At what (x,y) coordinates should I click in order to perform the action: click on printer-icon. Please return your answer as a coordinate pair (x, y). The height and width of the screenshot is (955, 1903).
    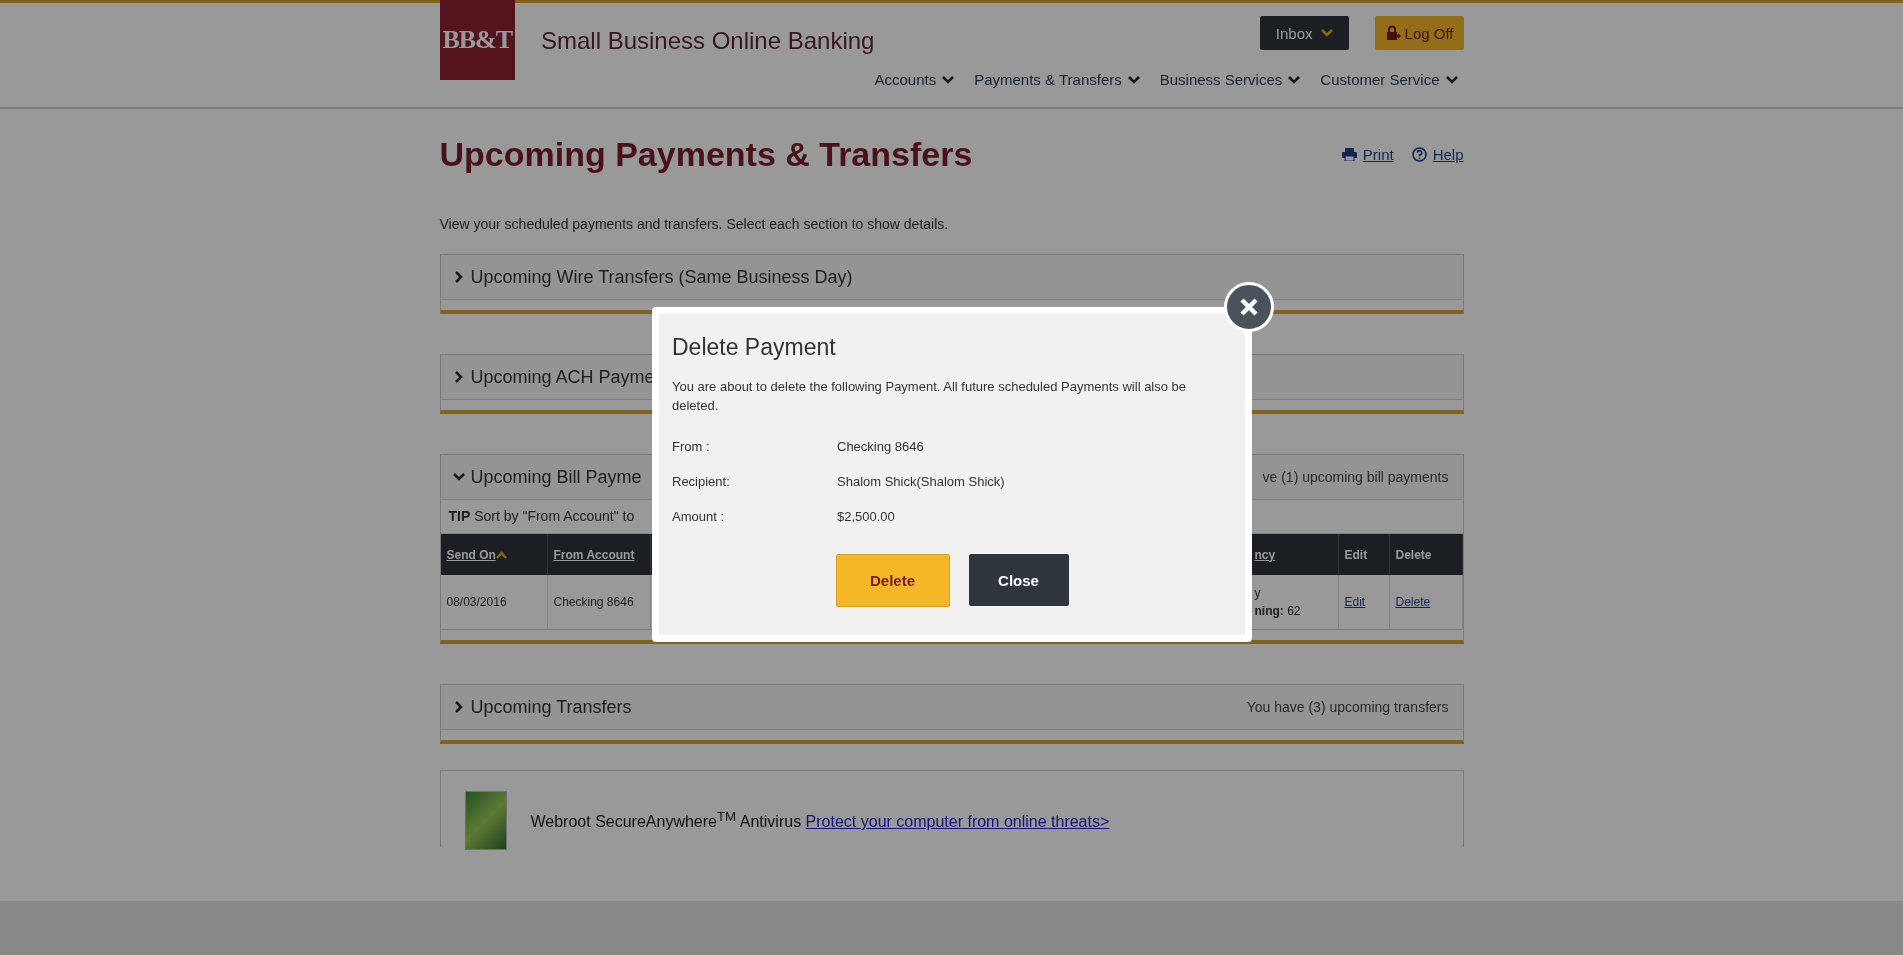
    Looking at the image, I should click on (1349, 154).